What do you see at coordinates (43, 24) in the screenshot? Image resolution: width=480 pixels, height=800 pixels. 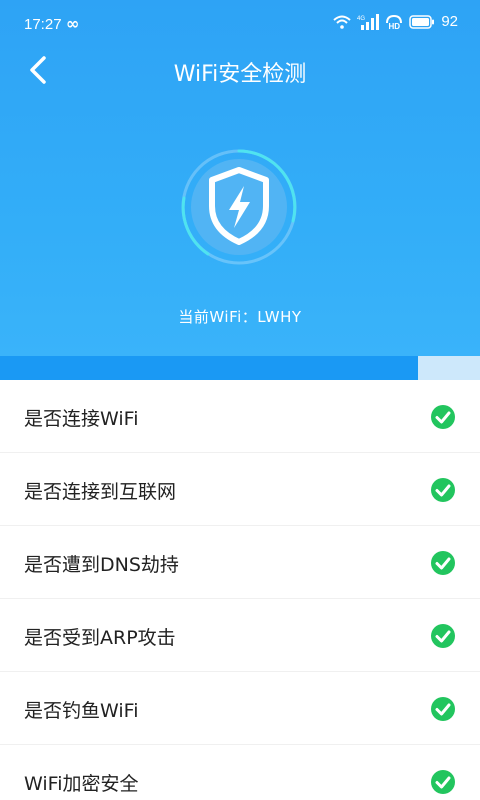 I see `status-time: 17:27` at bounding box center [43, 24].